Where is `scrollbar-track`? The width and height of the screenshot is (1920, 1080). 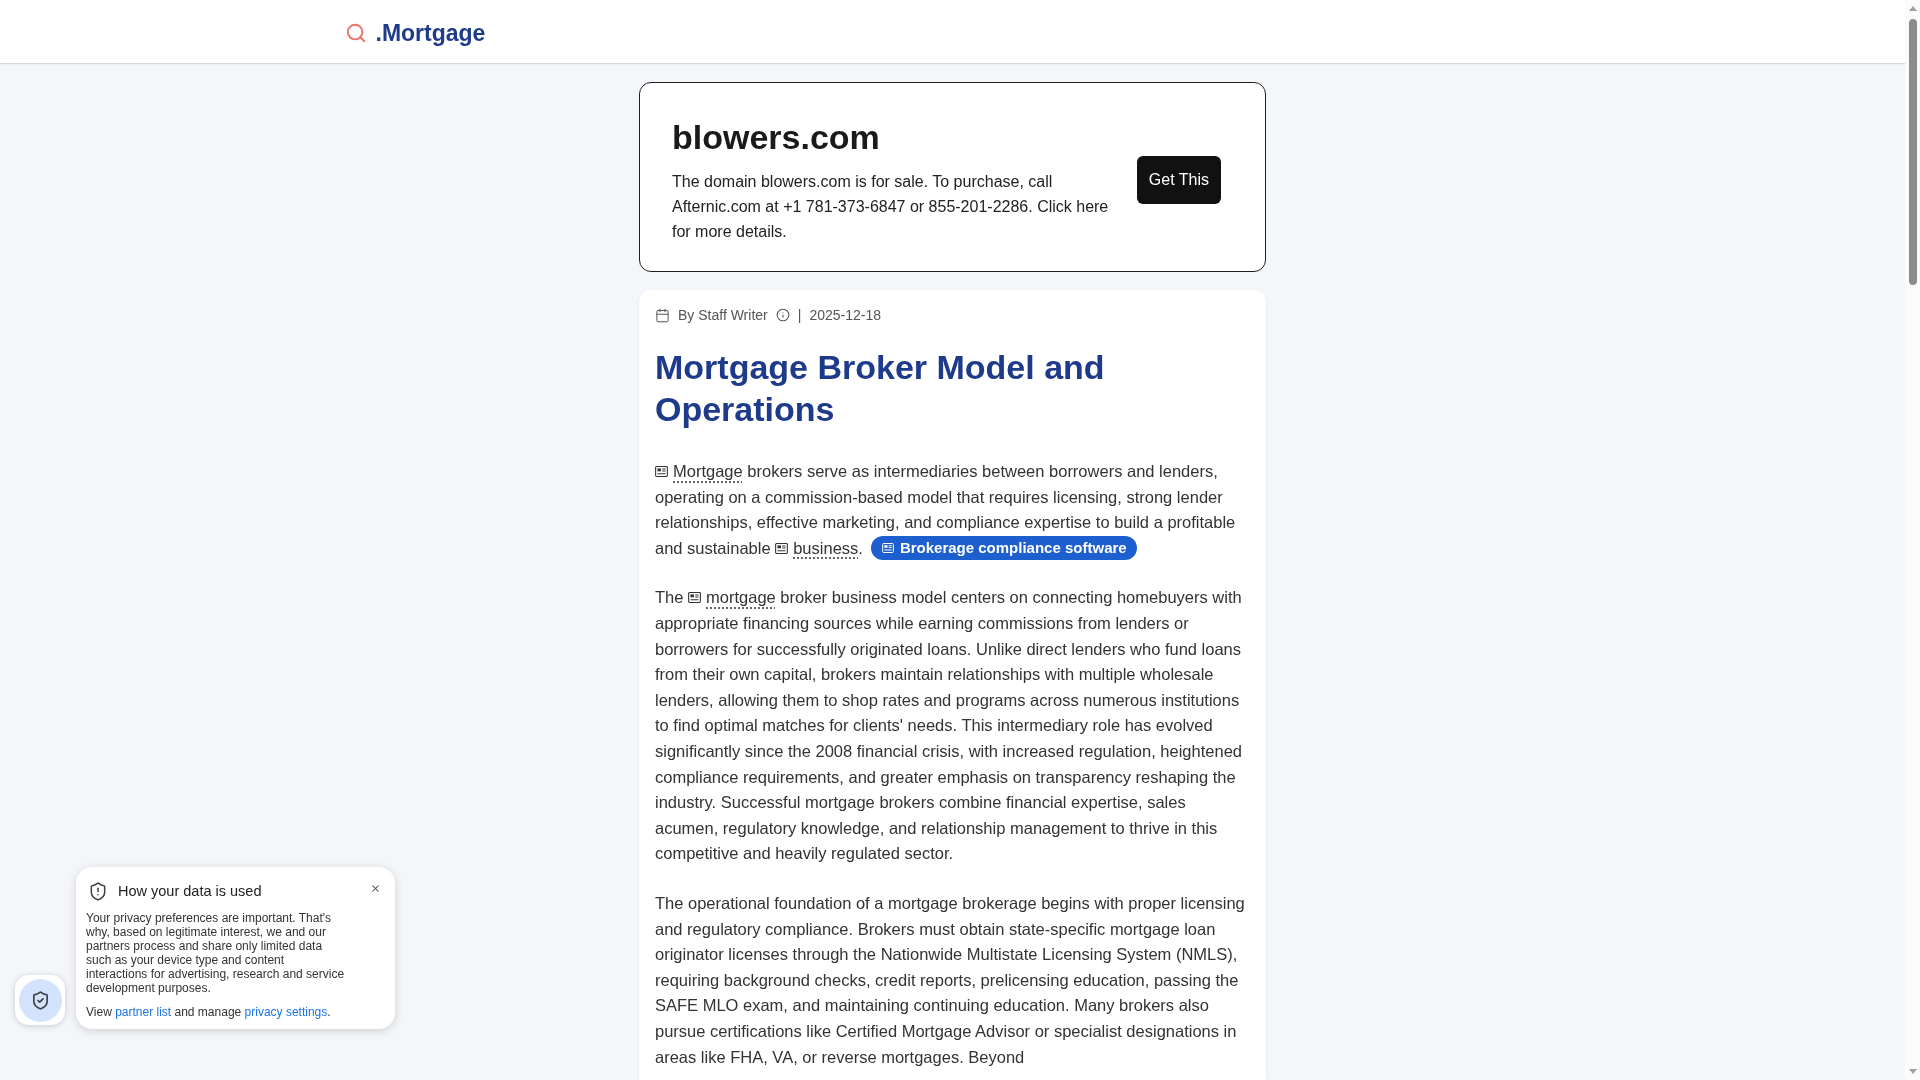 scrollbar-track is located at coordinates (1912, 540).